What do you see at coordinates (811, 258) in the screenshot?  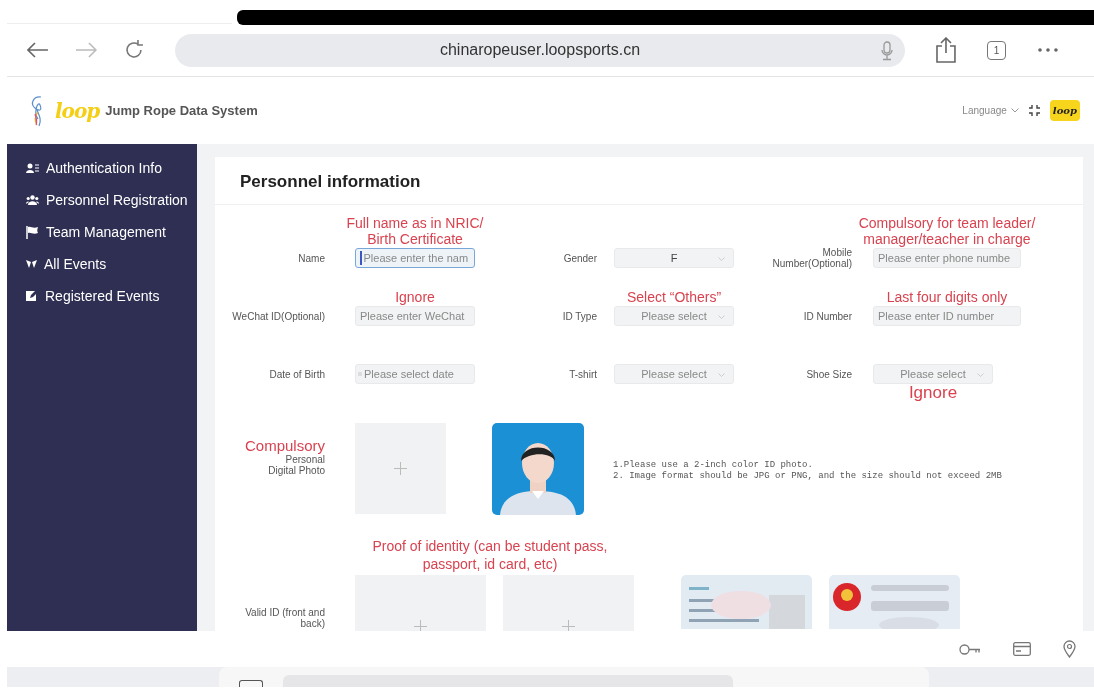 I see `field-label: Mobile Number(Optional)` at bounding box center [811, 258].